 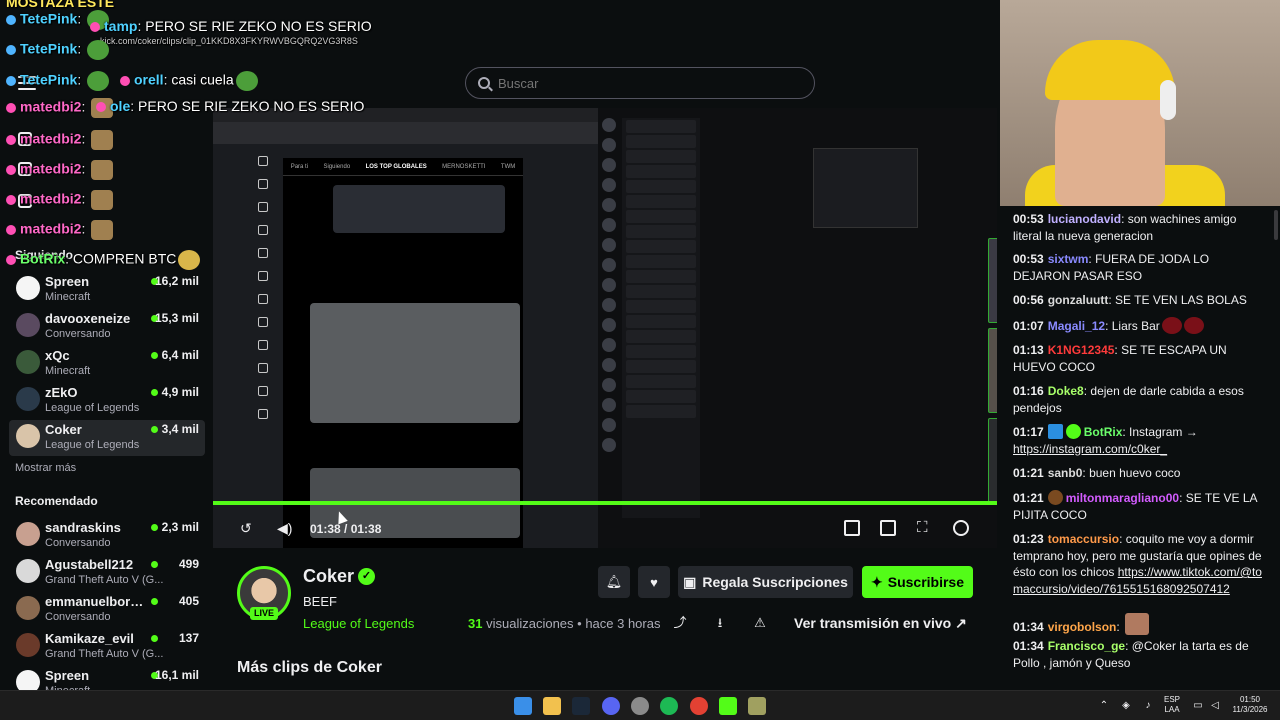 I want to click on chrome-icon, so click(x=699, y=706).